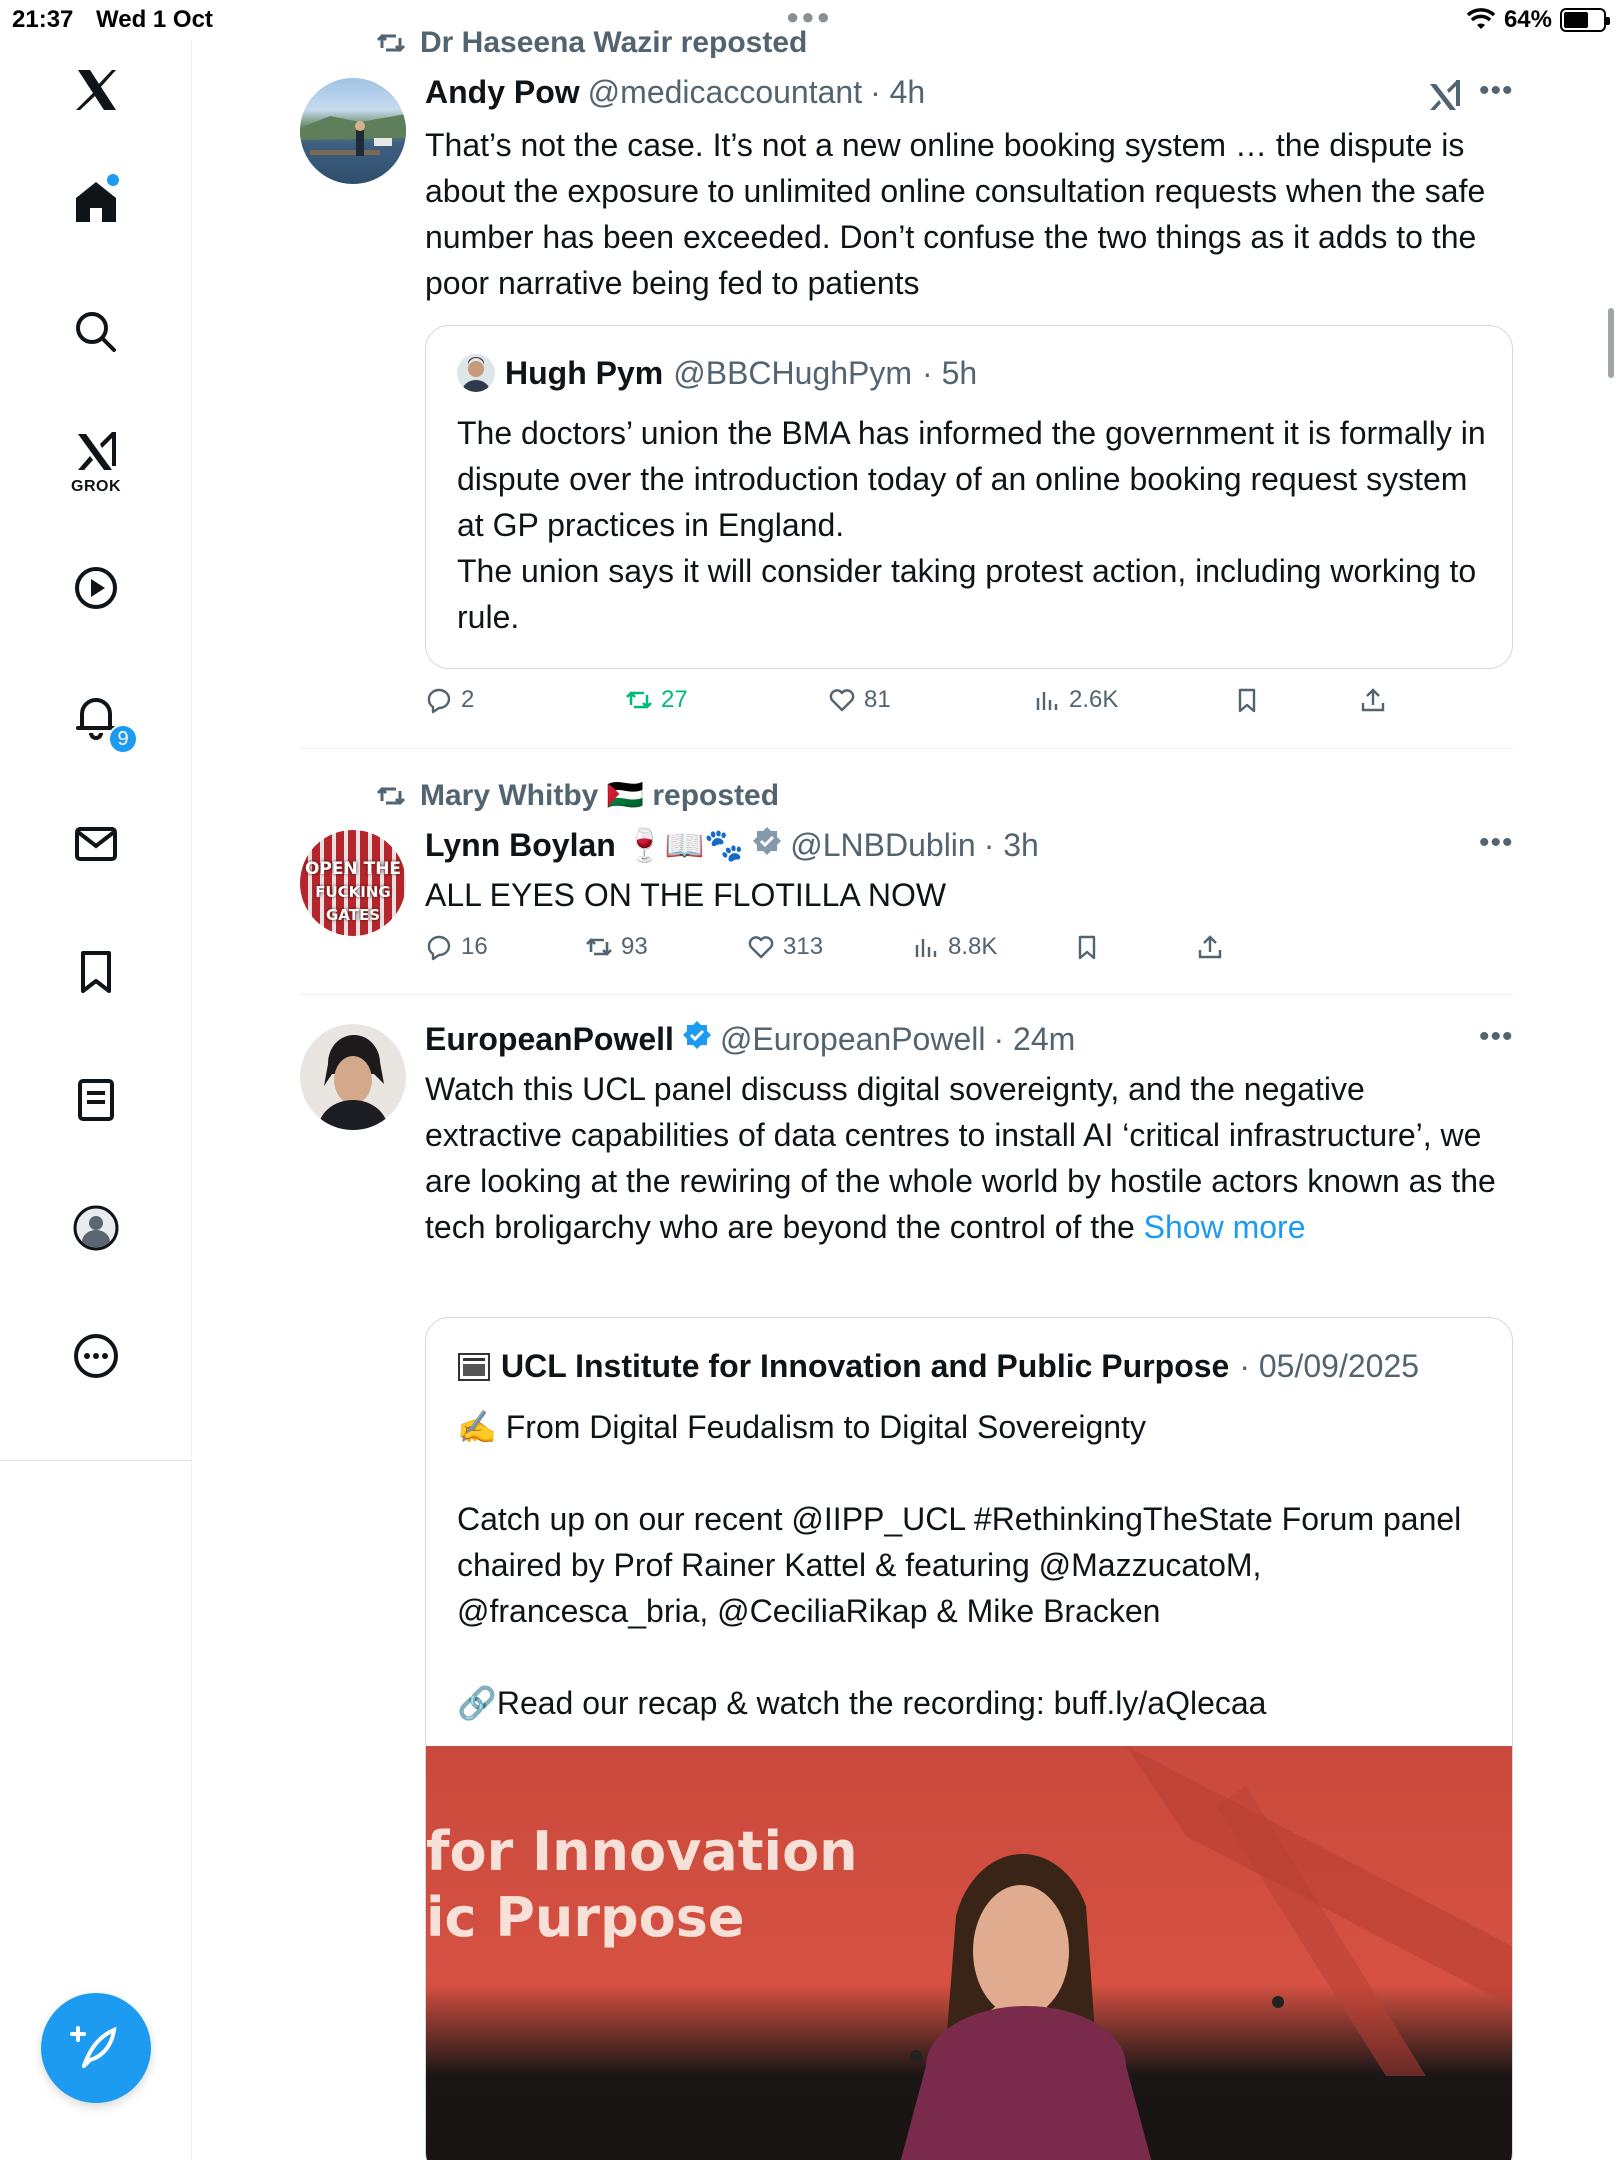 The width and height of the screenshot is (1620, 2160). I want to click on lists-icon, so click(96, 1100).